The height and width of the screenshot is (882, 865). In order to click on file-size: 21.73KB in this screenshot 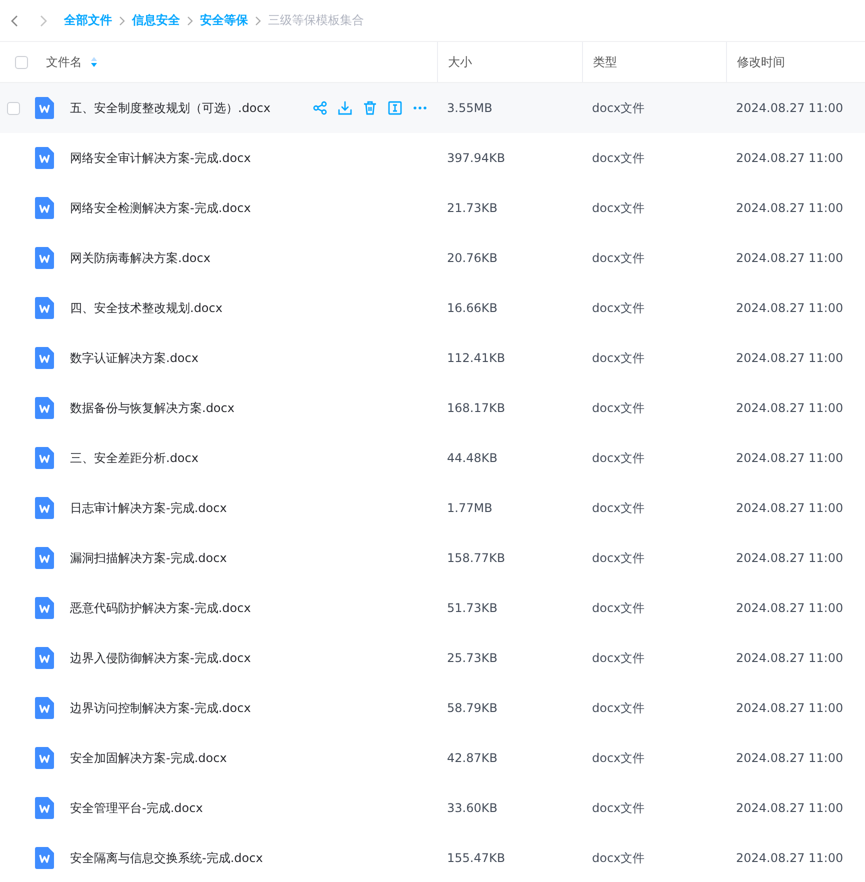, I will do `click(472, 208)`.